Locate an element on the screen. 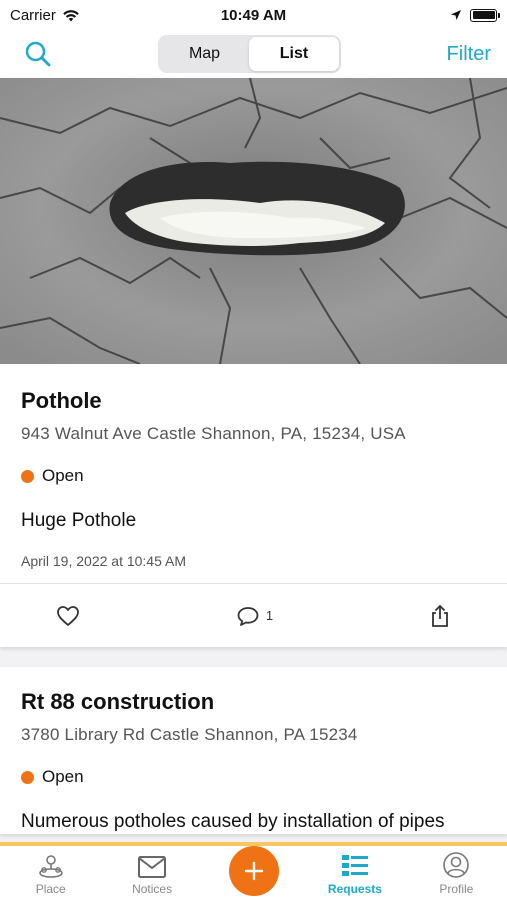 The height and width of the screenshot is (900, 507). card-actions: 1 is located at coordinates (253, 615).